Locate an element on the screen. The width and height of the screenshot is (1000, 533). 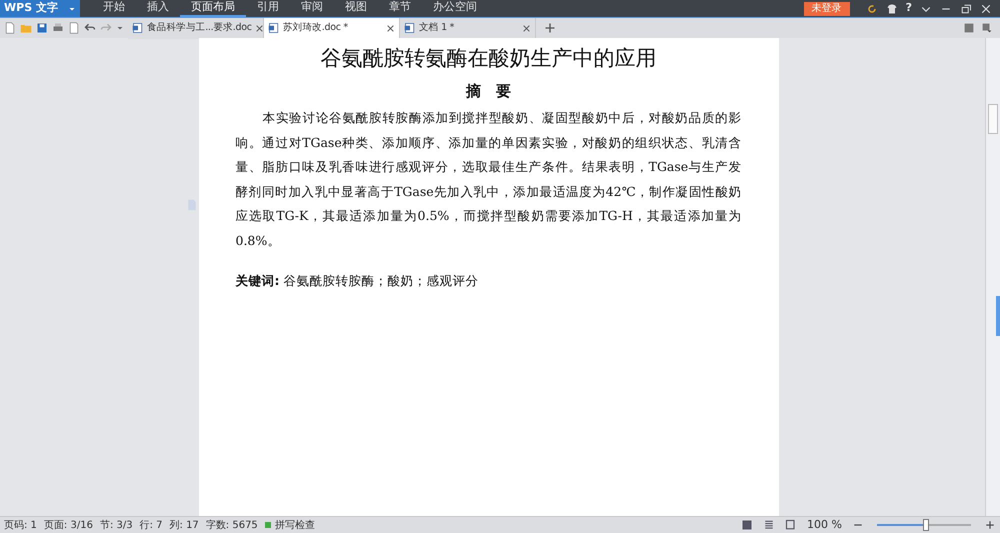
menu-tab: 办公空间 is located at coordinates (455, 8).